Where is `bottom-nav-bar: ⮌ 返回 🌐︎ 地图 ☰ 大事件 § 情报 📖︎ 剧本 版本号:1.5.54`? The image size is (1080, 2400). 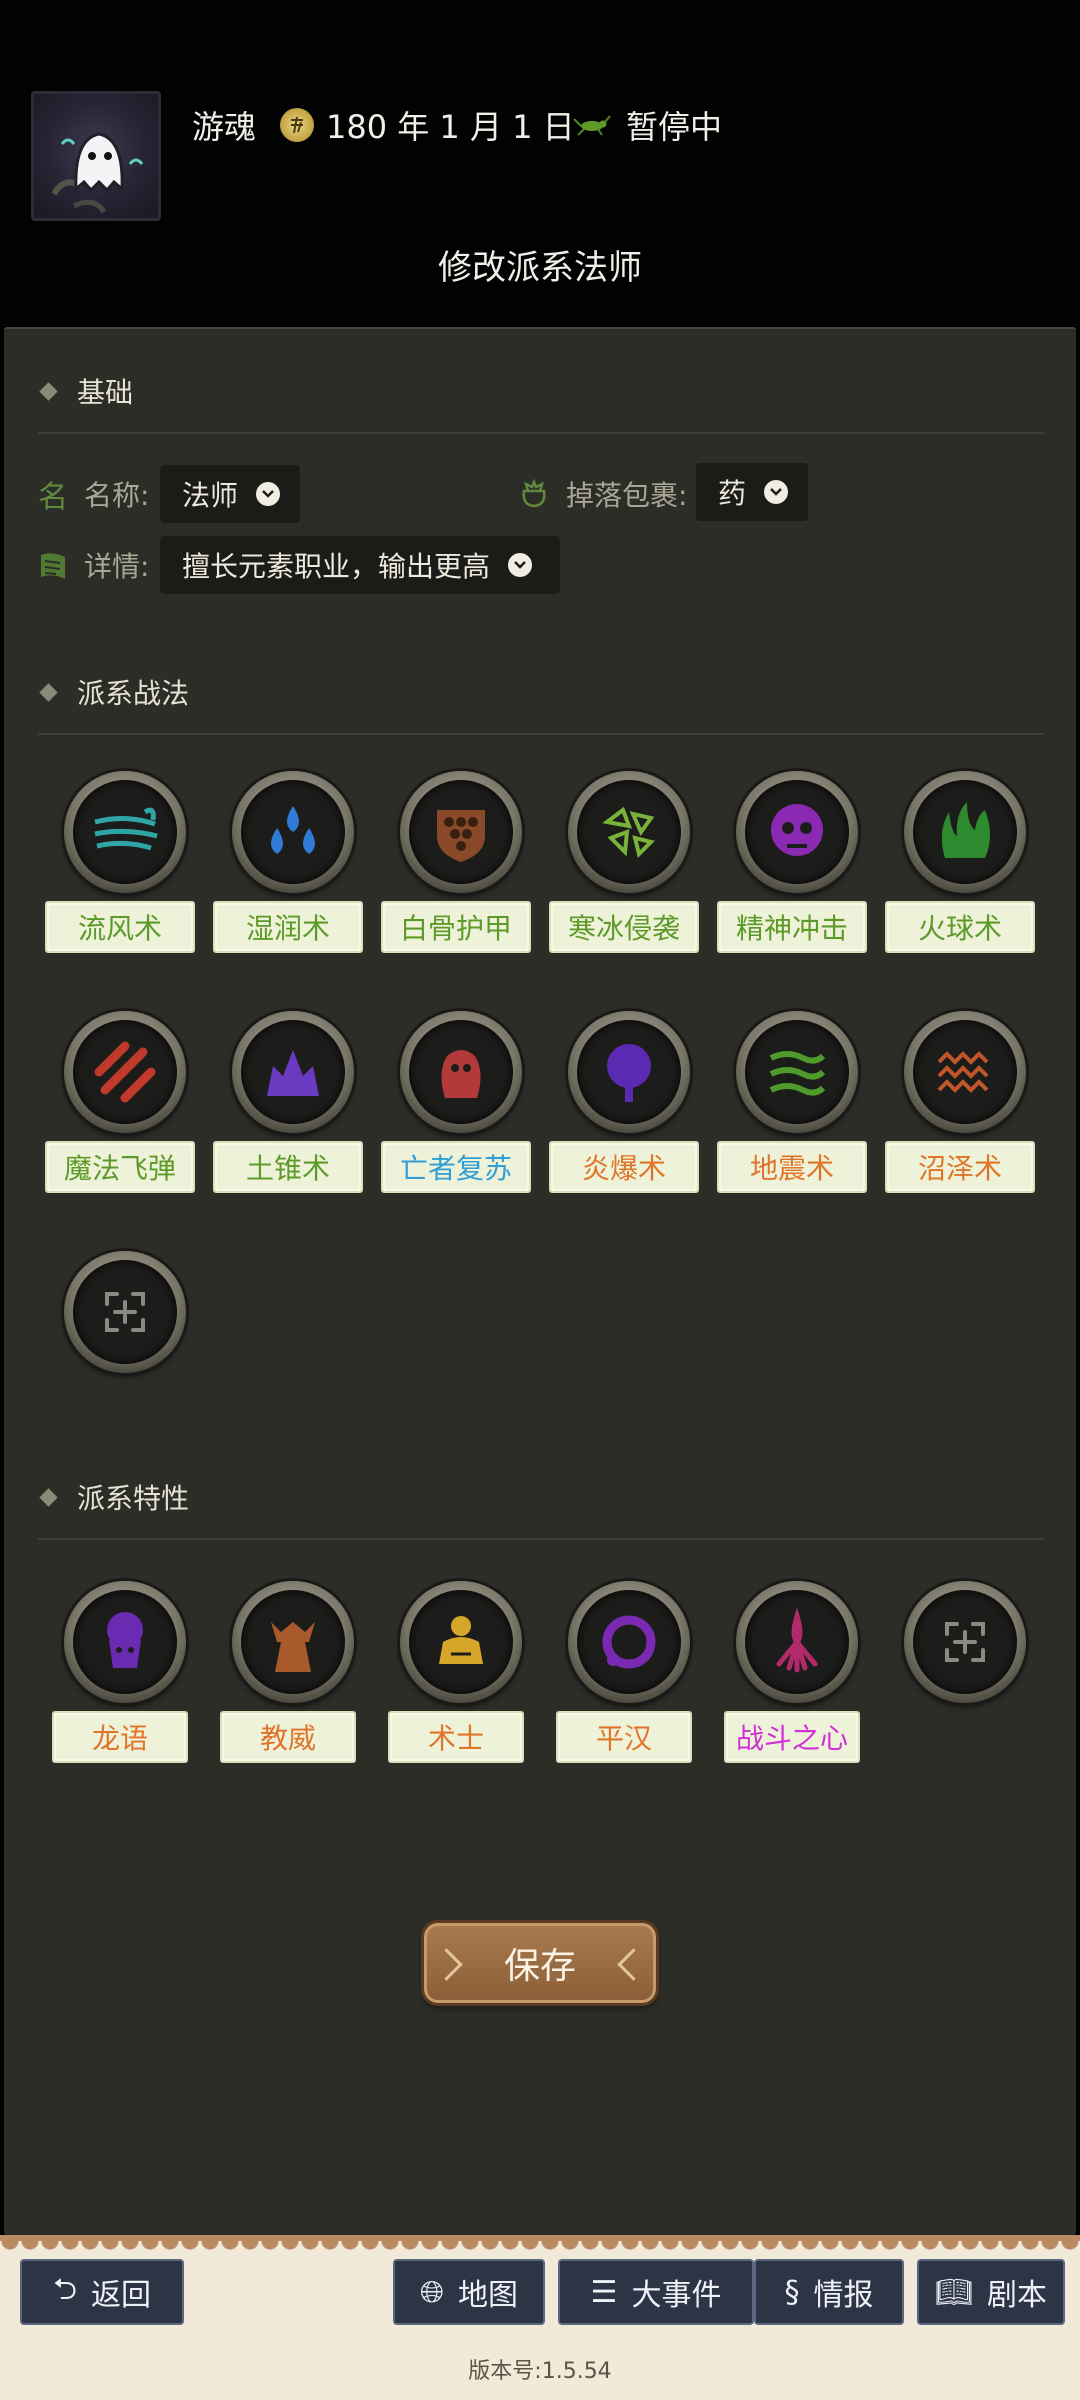
bottom-nav-bar: ⮌ 返回 🌐︎ 地图 ☰ 大事件 § 情报 📖︎ 剧本 版本号:1.5.54 is located at coordinates (540, 2317).